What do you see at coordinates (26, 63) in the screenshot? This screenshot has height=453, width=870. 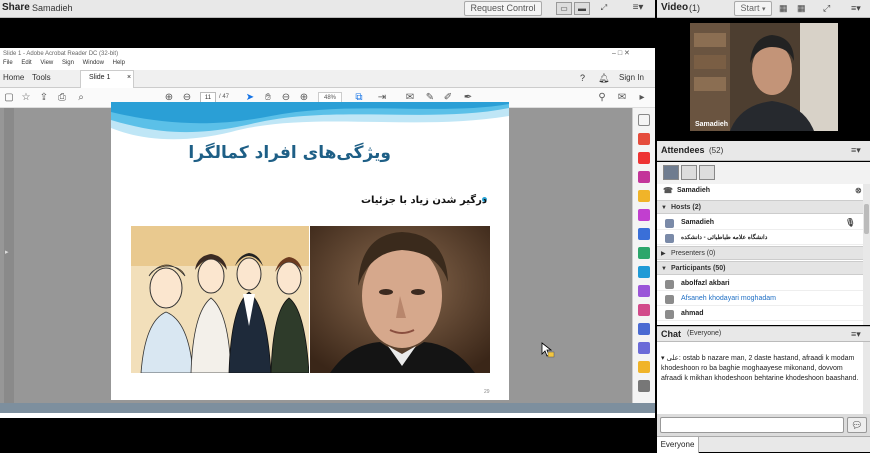 I see `menu-edit: Edit` at bounding box center [26, 63].